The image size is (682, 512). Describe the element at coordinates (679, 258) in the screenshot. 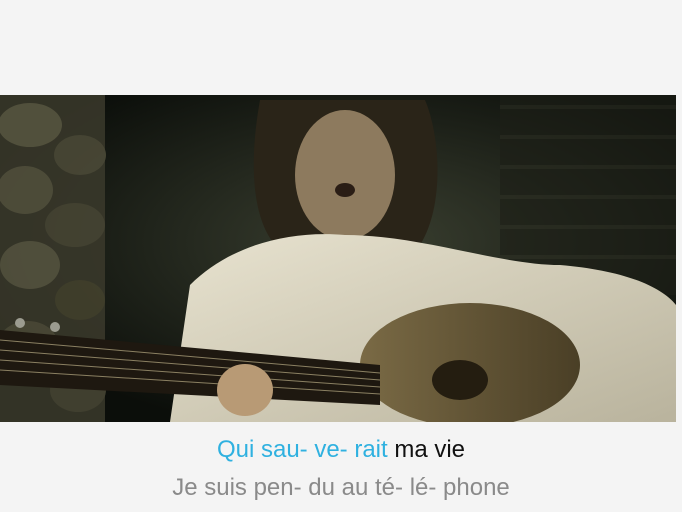

I see `right-border` at that location.